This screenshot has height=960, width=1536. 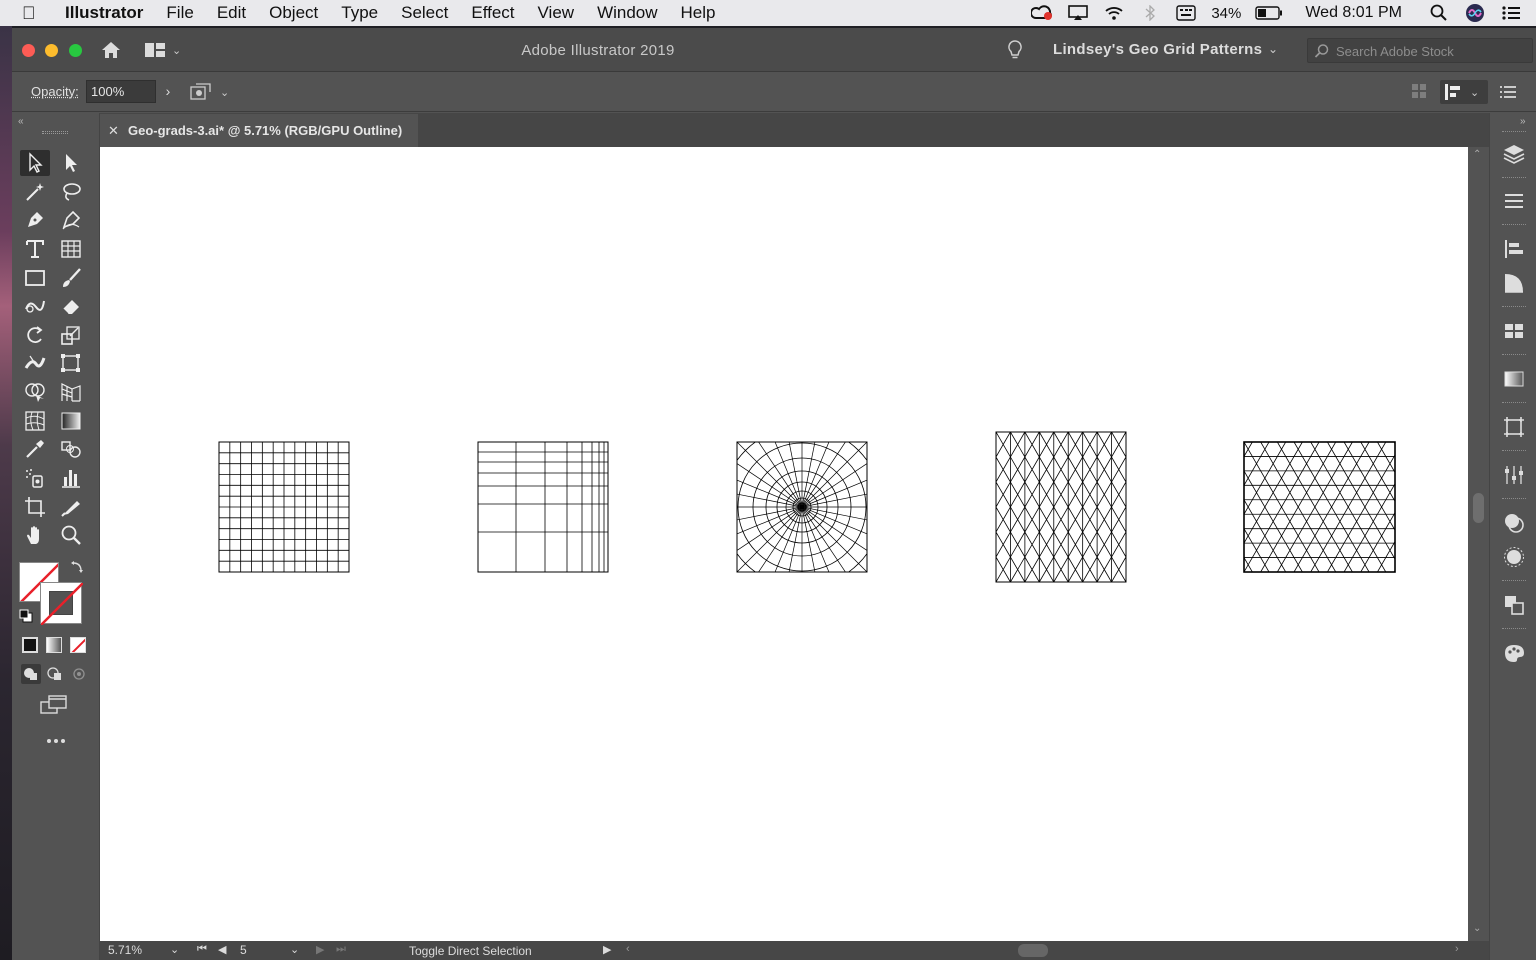 What do you see at coordinates (78, 645) in the screenshot?
I see `none-mode-button` at bounding box center [78, 645].